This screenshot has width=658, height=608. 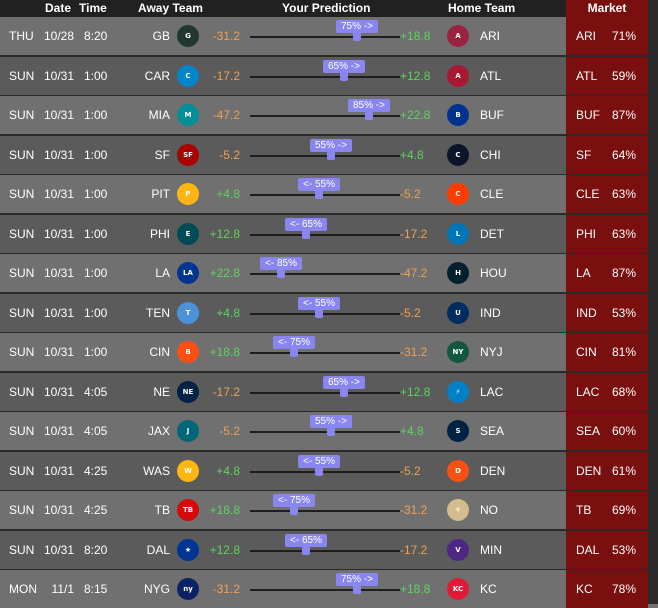 I want to click on titans-logo-icon: T, so click(x=188, y=313).